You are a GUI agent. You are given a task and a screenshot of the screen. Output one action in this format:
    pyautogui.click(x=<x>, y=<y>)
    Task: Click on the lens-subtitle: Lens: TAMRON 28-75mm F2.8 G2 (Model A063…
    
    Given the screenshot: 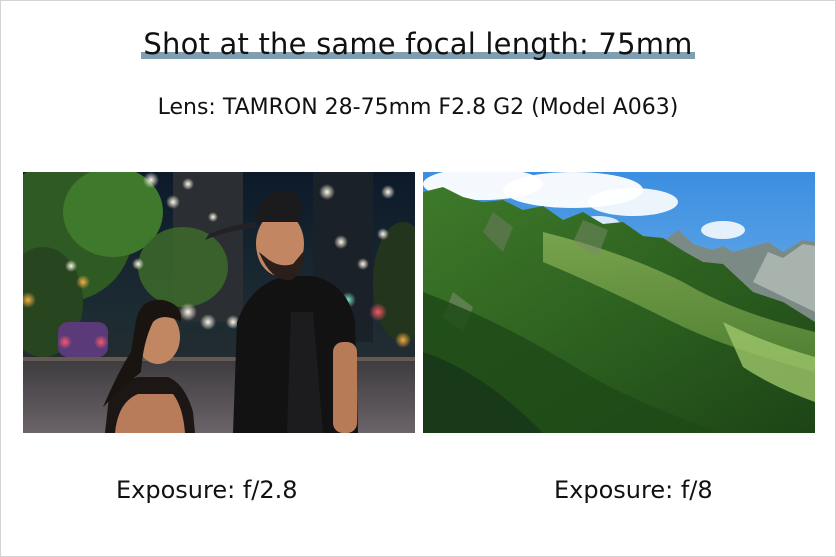 What is the action you would take?
    pyautogui.click(x=418, y=107)
    